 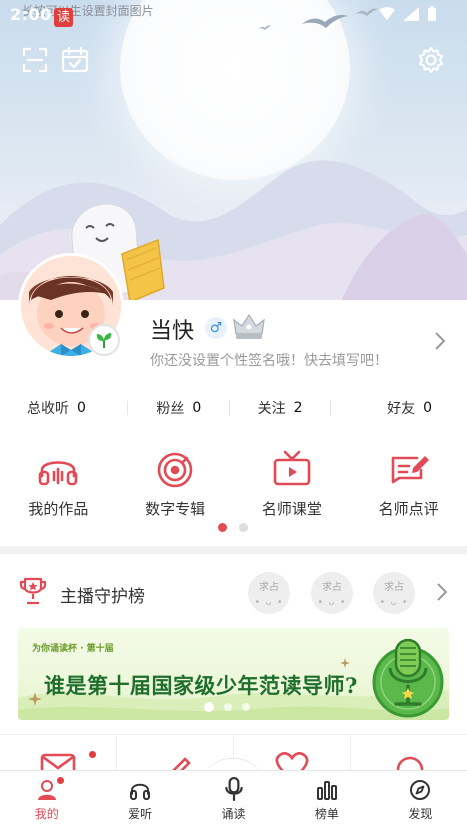 I want to click on compass-icon, so click(x=420, y=790).